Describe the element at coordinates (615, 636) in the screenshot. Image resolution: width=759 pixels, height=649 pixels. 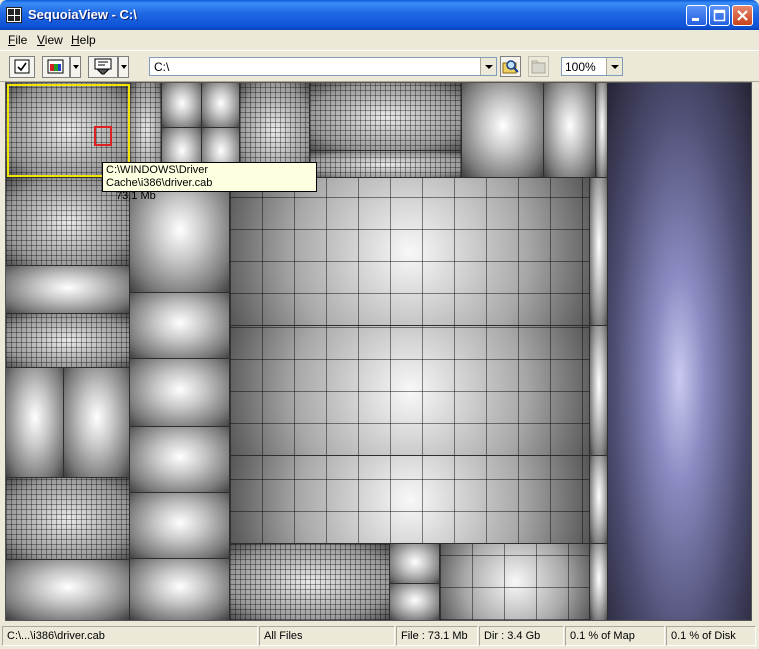
I see `status-map-percent: 0.1 % of Map` at that location.